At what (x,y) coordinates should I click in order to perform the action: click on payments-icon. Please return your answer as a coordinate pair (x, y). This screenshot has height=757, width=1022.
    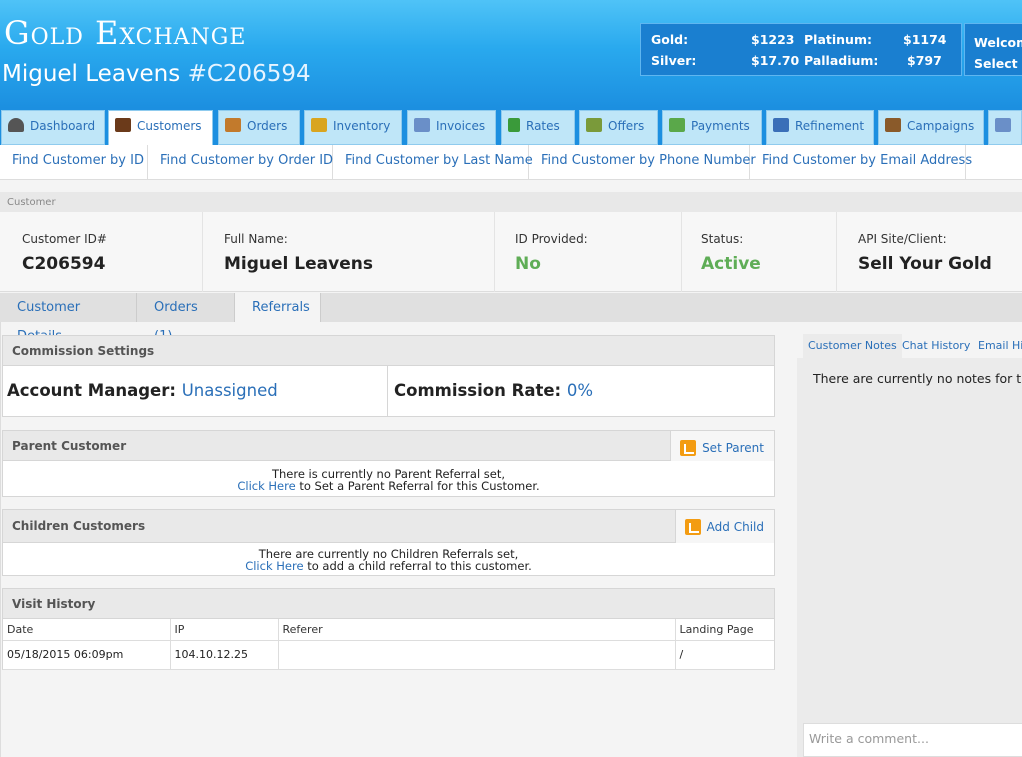
    Looking at the image, I should click on (677, 125).